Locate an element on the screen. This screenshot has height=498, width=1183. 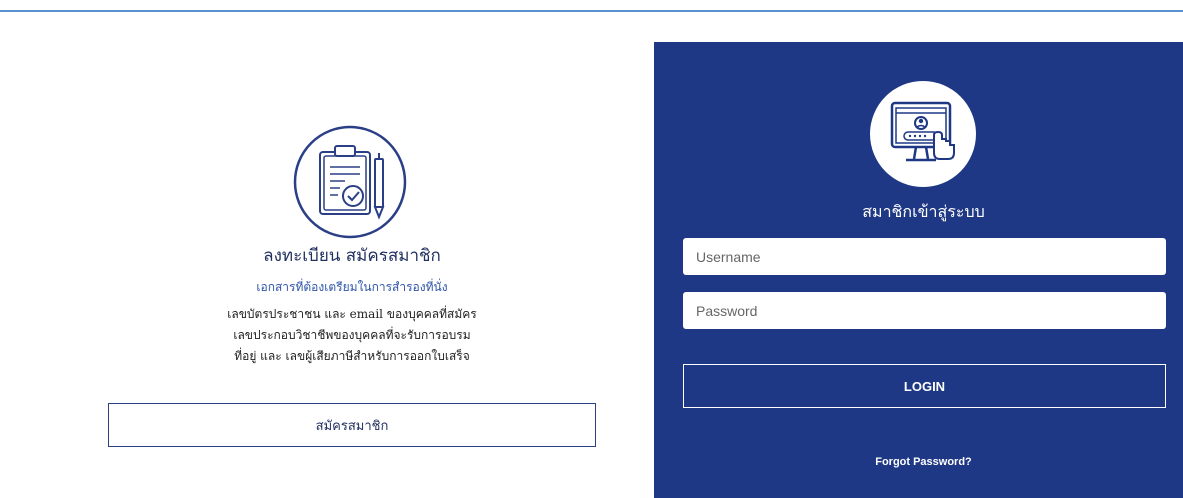
register-subtitle: เอกสารที่ต้องเตรียมในการสำรองที่นั่ง is located at coordinates (352, 287).